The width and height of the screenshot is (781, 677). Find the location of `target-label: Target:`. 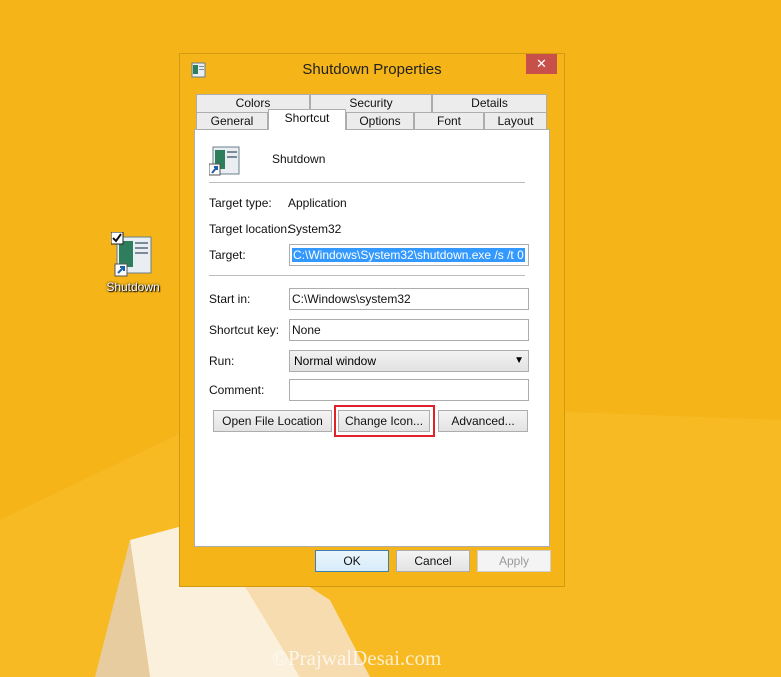

target-label: Target: is located at coordinates (227, 255).